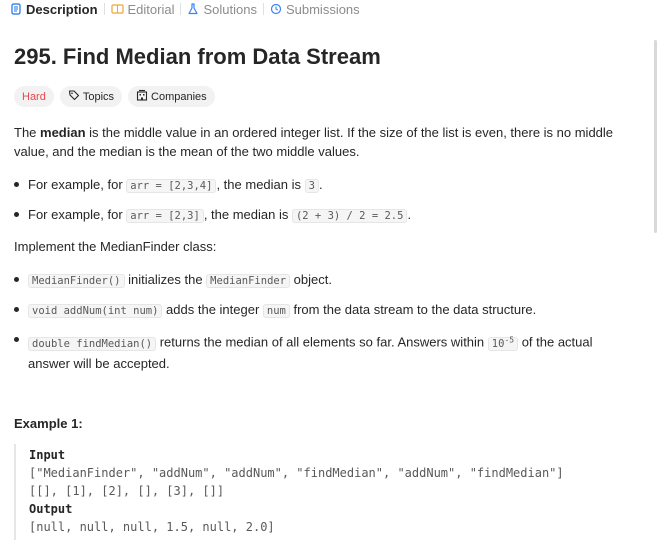 This screenshot has width=657, height=552. What do you see at coordinates (76, 281) in the screenshot?
I see `inline-code: MedianFinder()` at bounding box center [76, 281].